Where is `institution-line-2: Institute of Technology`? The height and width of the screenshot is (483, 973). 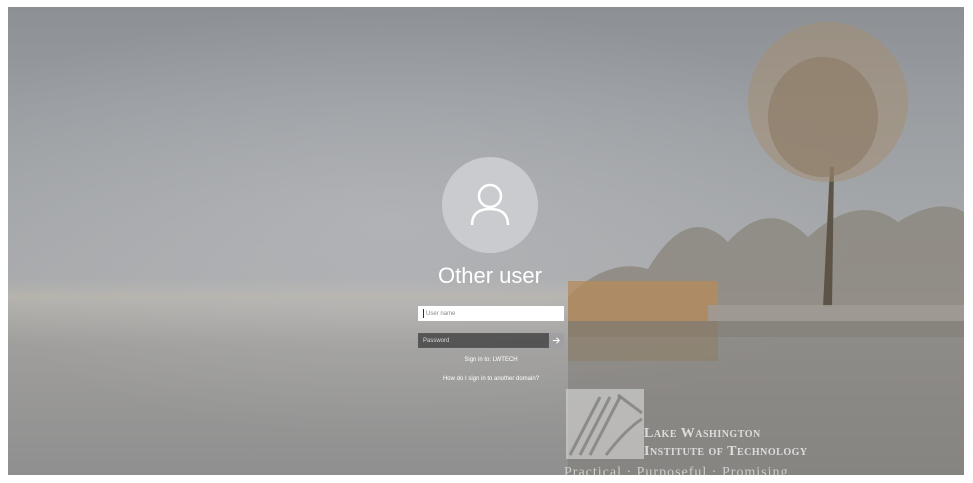
institution-line-2: Institute of Technology is located at coordinates (726, 451).